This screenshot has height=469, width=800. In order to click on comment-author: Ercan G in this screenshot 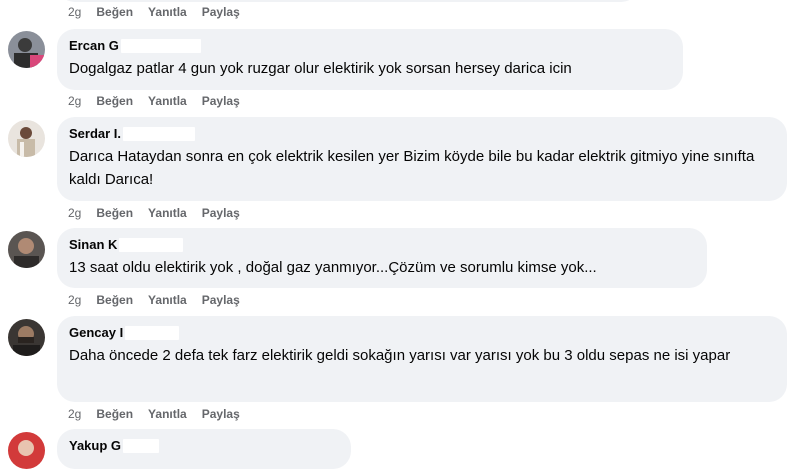, I will do `click(94, 45)`.